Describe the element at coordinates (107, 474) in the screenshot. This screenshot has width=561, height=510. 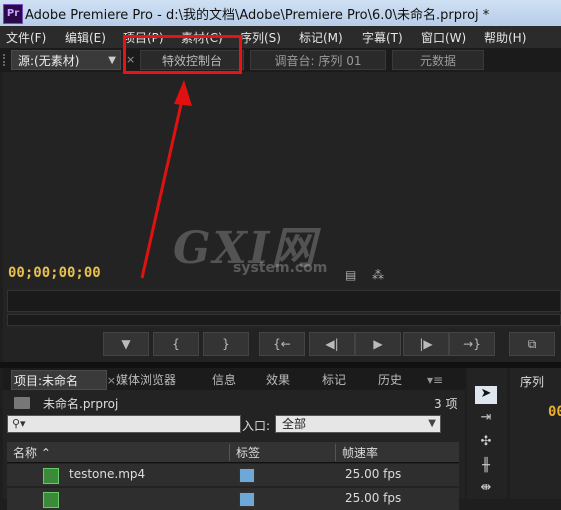
I see `clip-name: testone.mp4` at that location.